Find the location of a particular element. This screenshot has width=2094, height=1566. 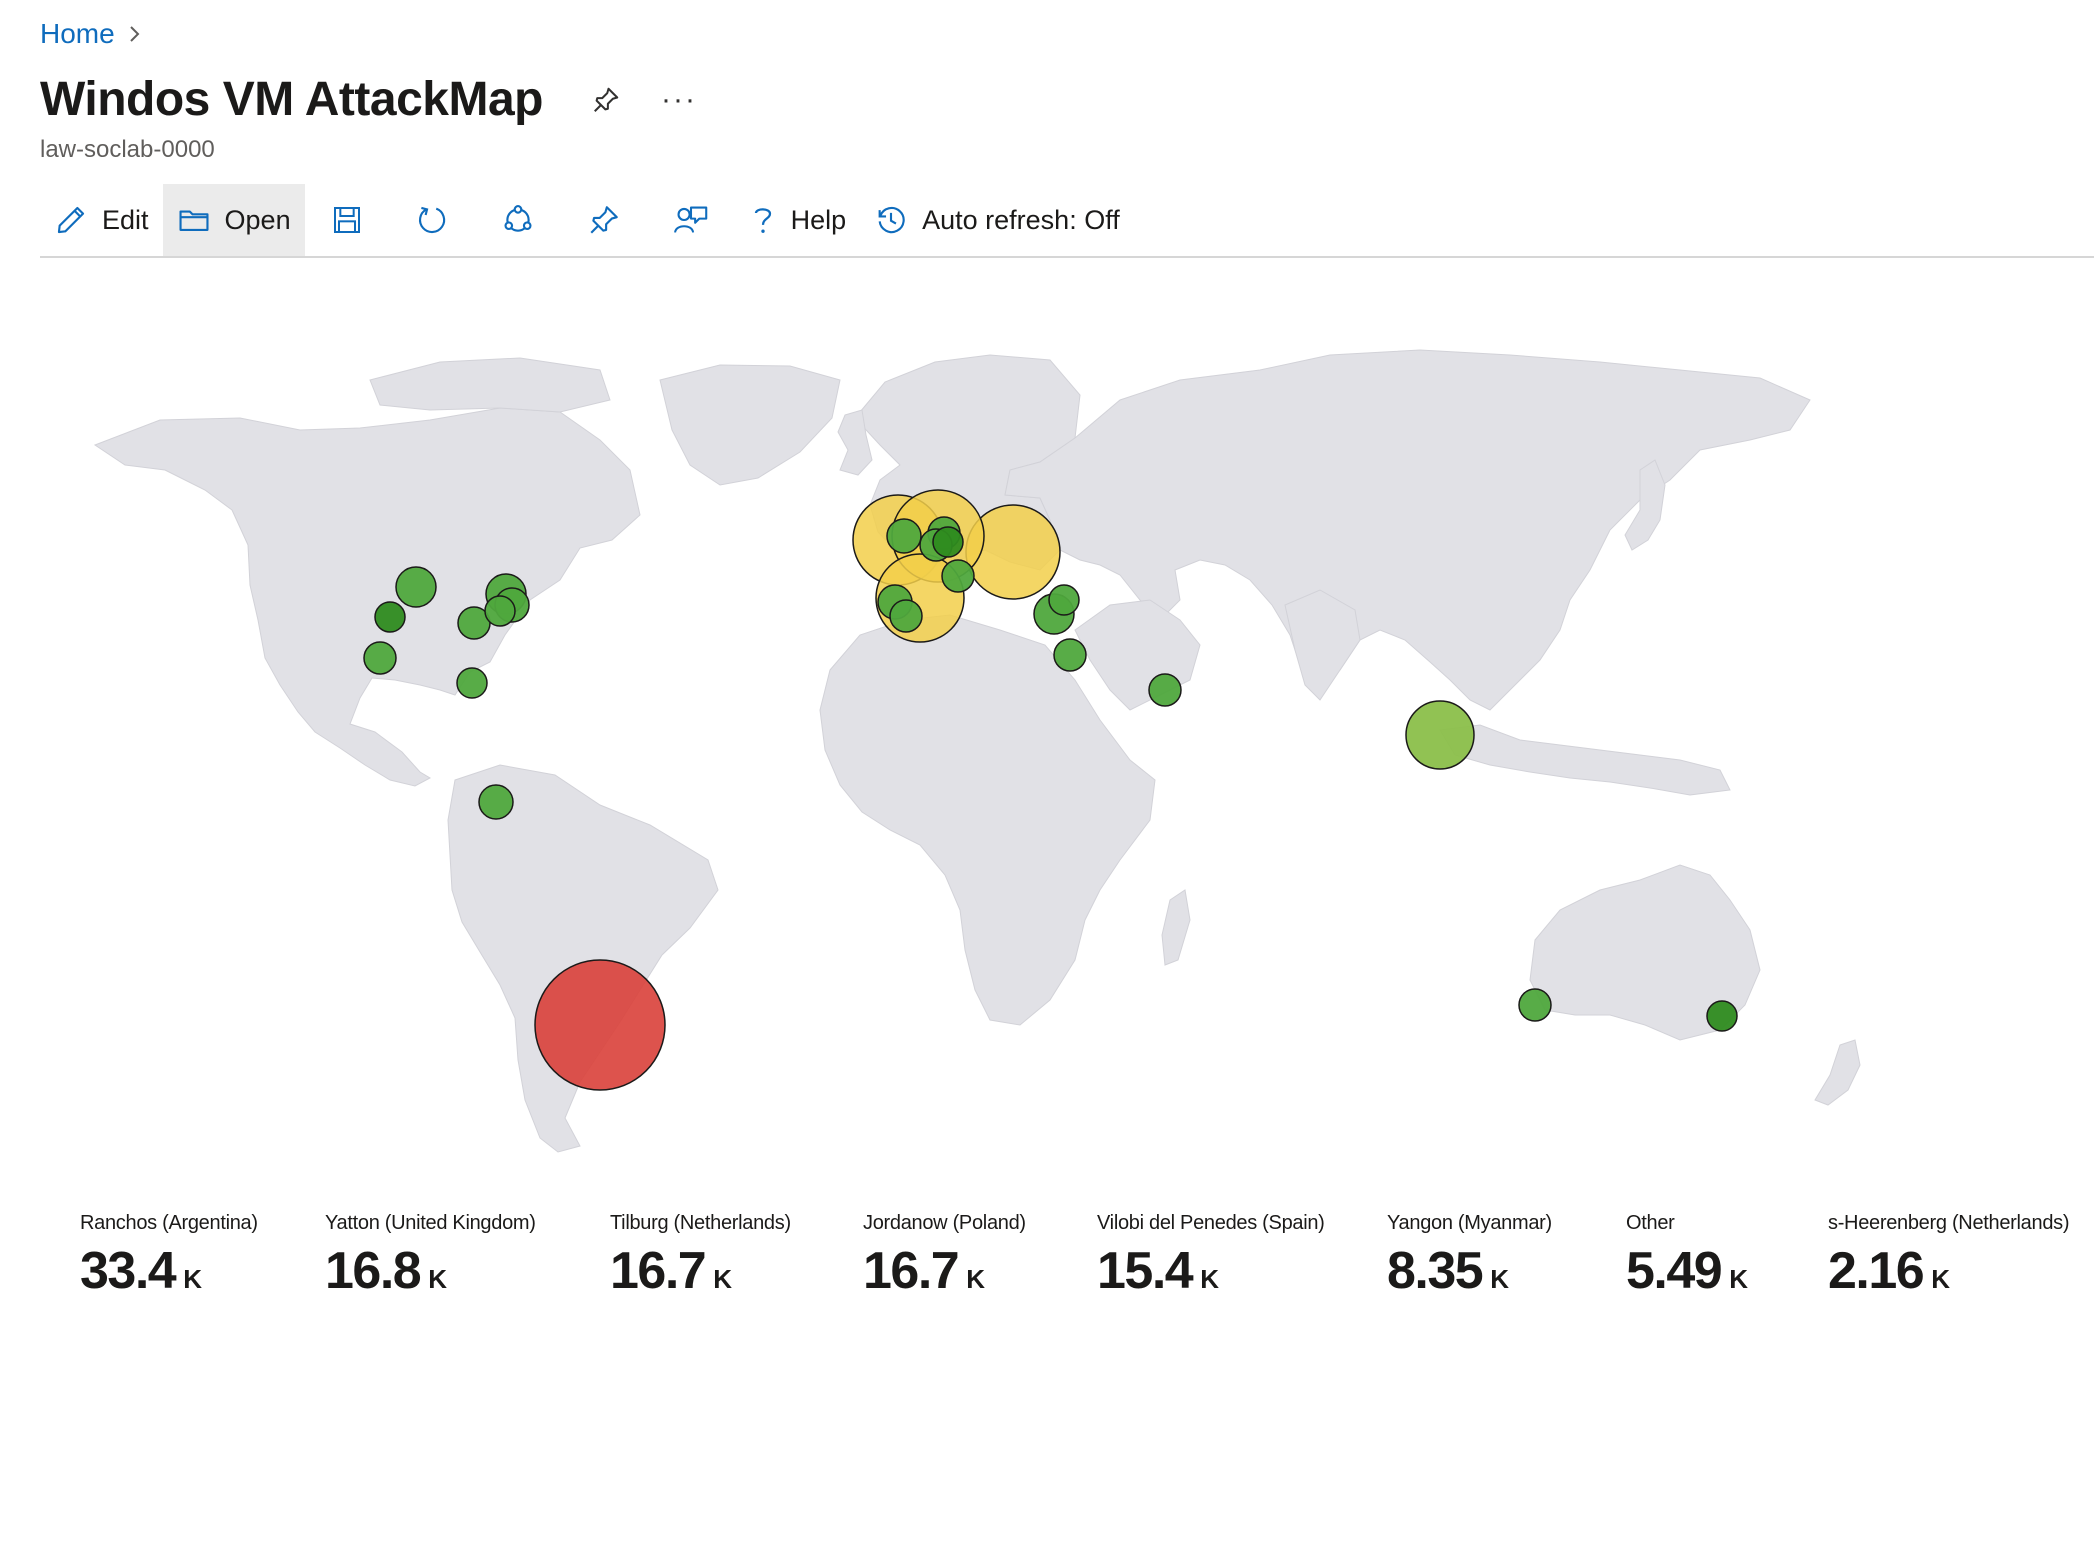

open-button: Open is located at coordinates (233, 220).